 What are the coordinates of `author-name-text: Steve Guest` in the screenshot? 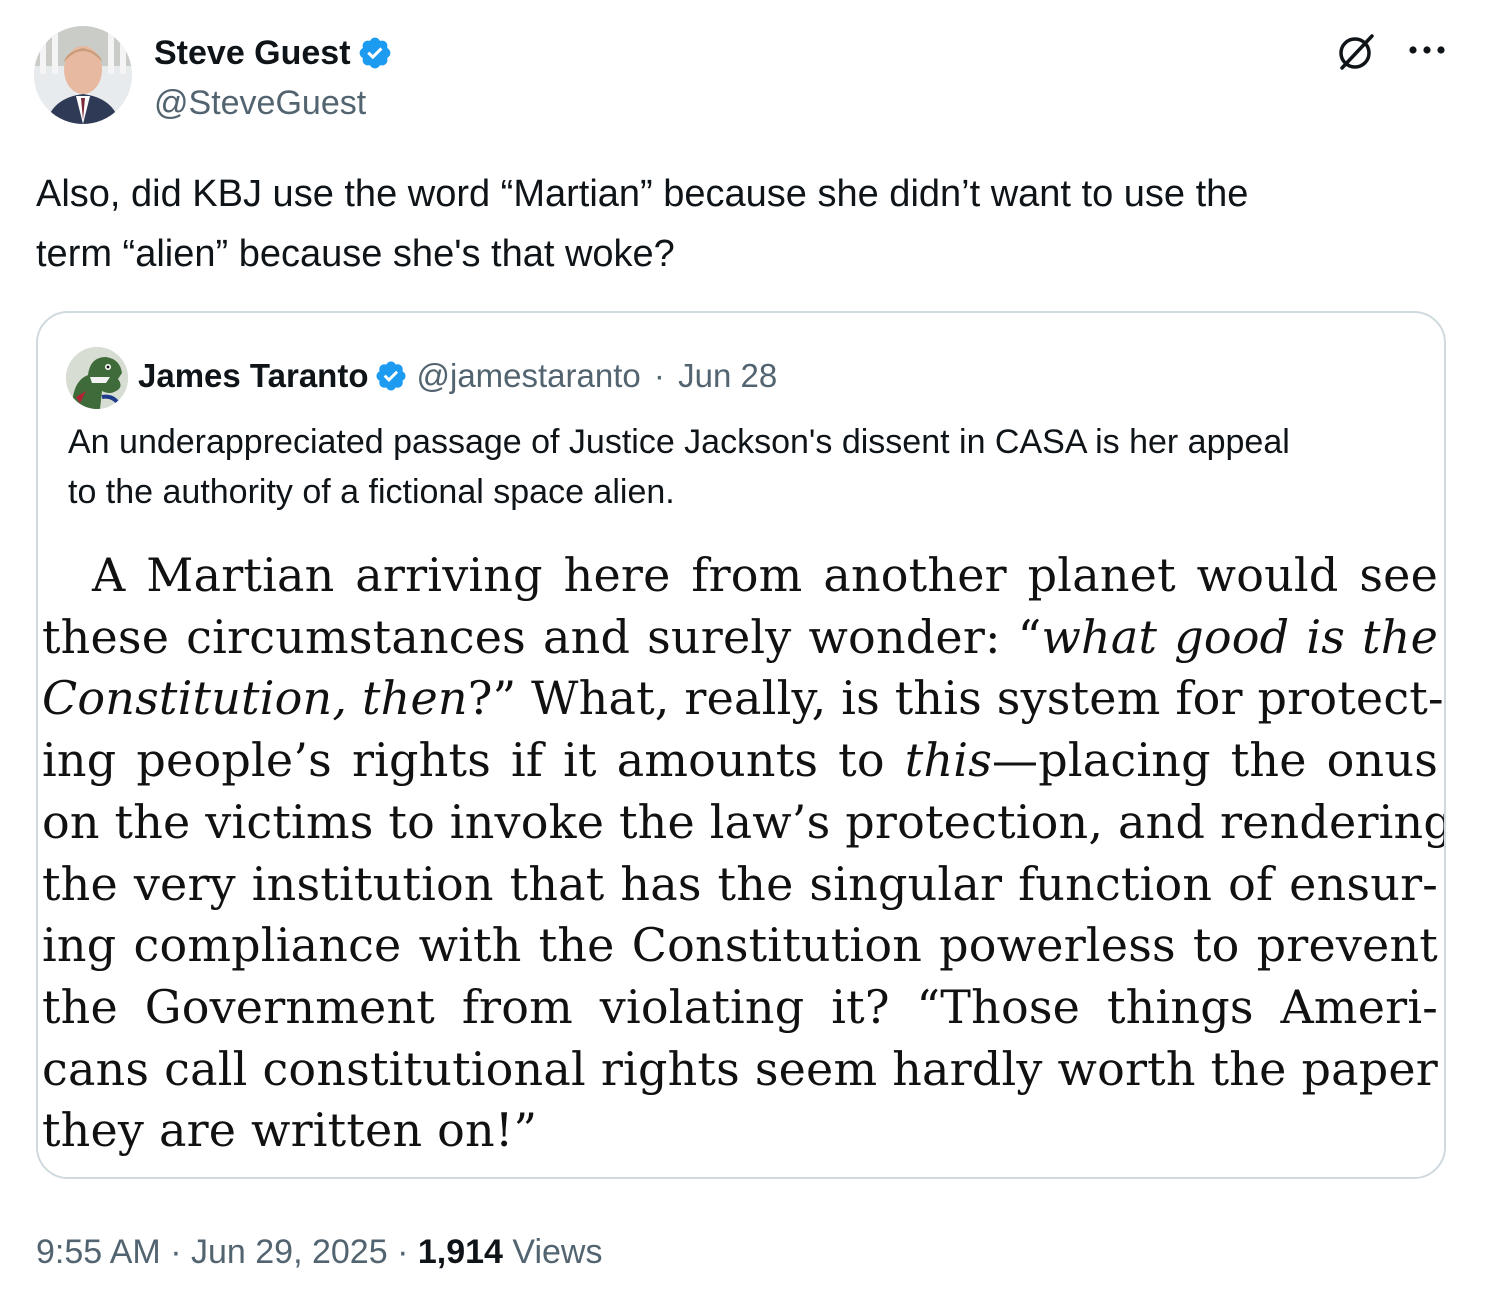 It's located at (252, 53).